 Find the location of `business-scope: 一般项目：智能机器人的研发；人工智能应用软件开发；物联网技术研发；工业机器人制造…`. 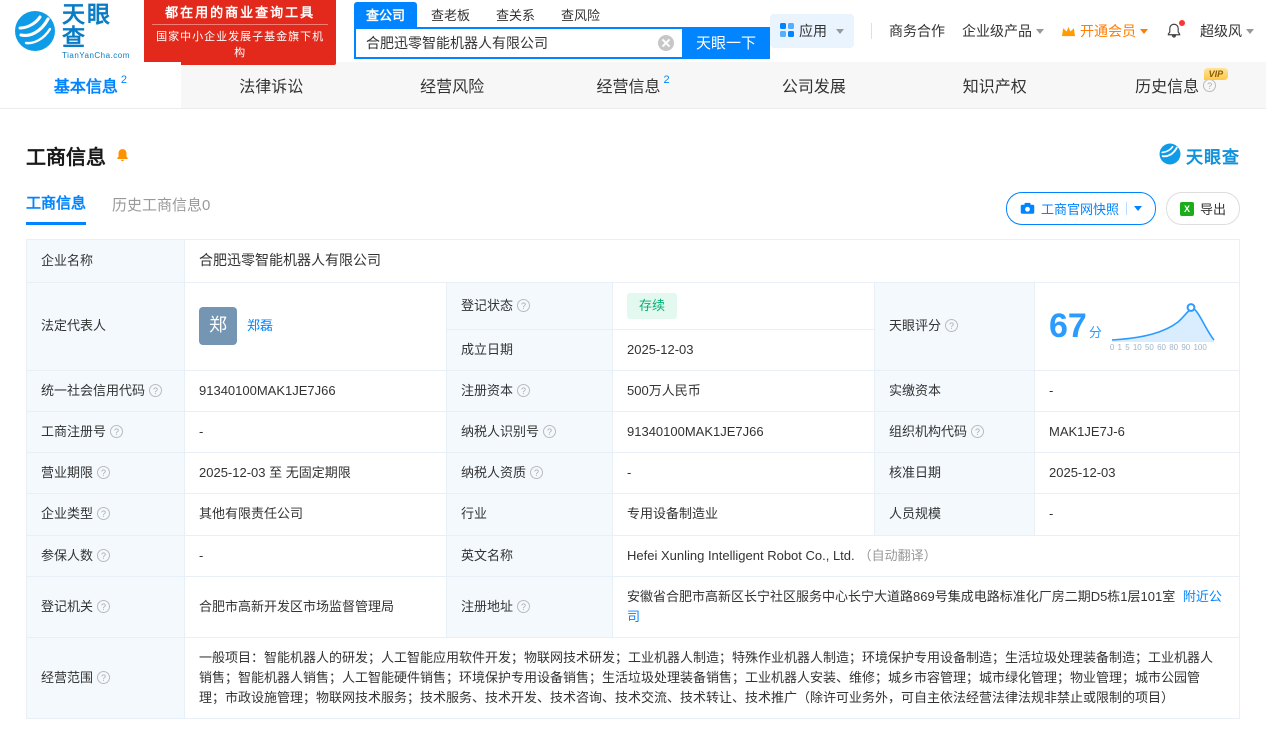

business-scope: 一般项目：智能机器人的研发；人工智能应用软件开发；物联网技术研发；工业机器人制造… is located at coordinates (712, 678).